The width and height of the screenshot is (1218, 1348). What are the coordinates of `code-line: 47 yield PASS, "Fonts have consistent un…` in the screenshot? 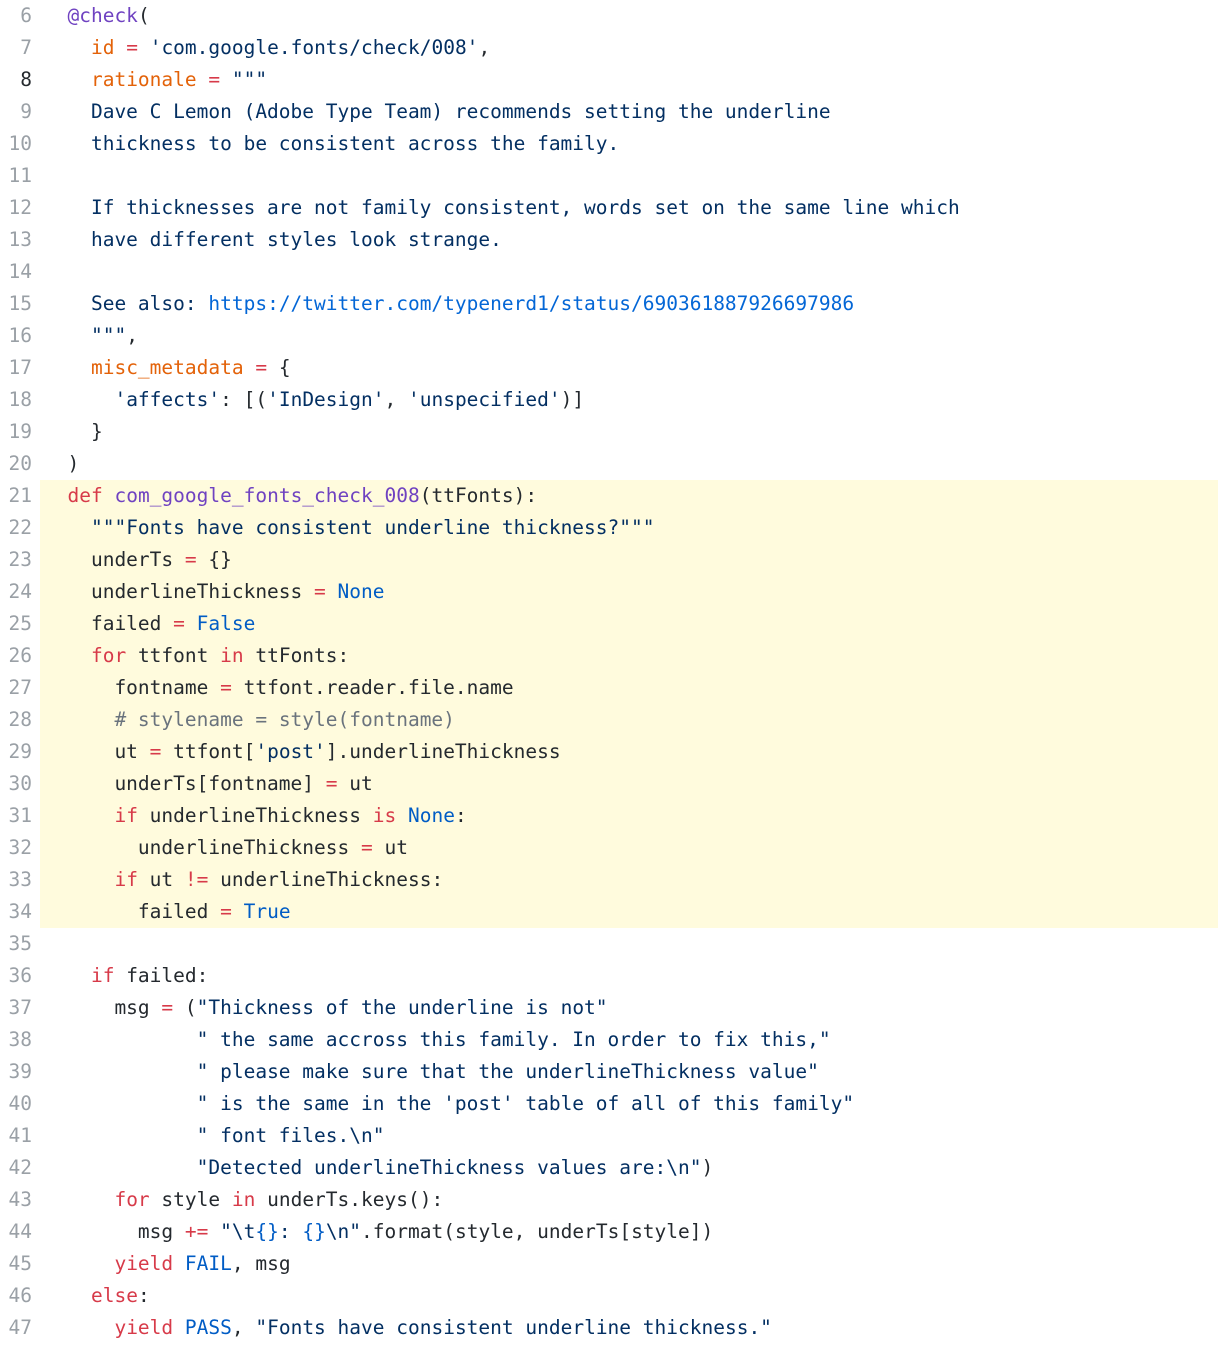 It's located at (609, 1328).